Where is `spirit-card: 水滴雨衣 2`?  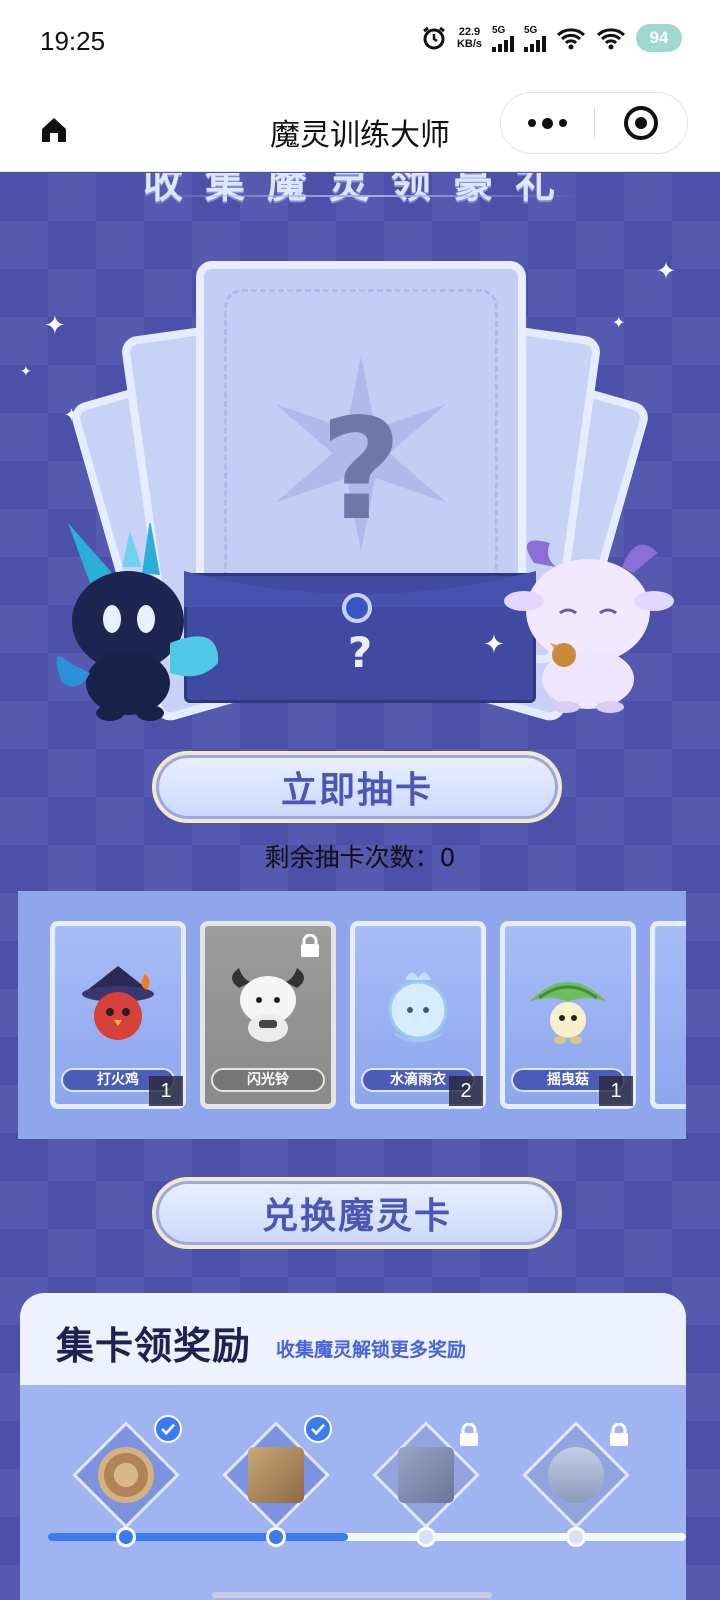 spirit-card: 水滴雨衣 2 is located at coordinates (418, 1015).